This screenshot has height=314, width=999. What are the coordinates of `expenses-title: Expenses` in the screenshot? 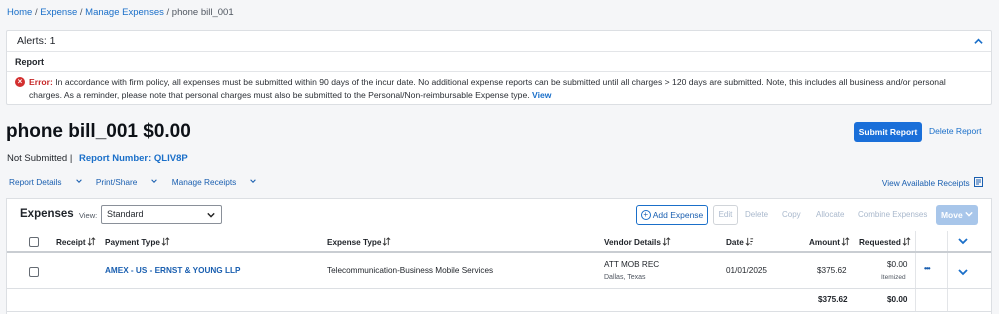 It's located at (47, 214).